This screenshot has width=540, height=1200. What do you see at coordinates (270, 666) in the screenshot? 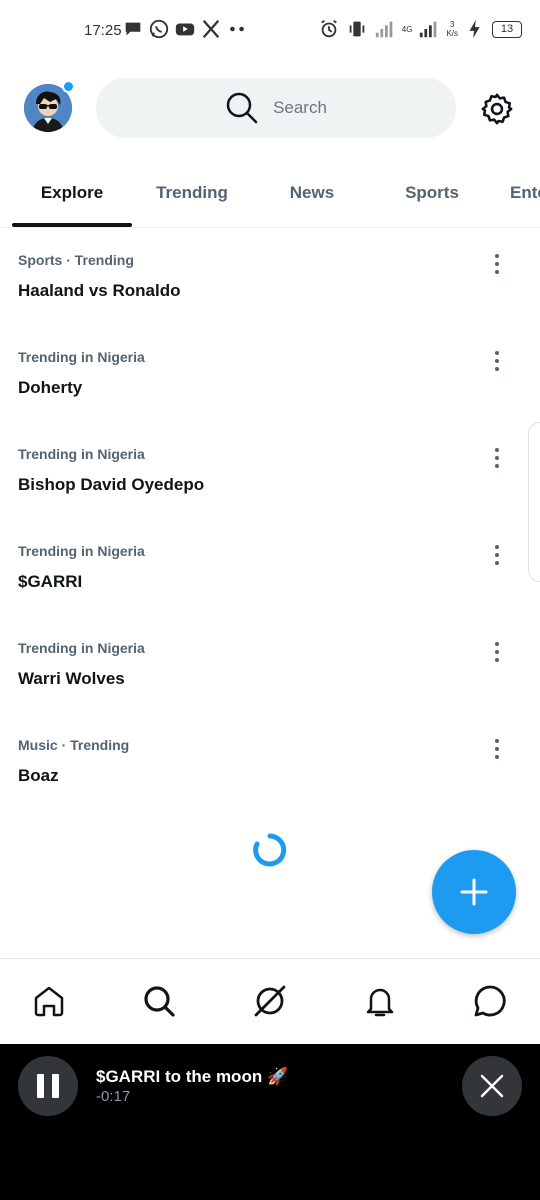
I see `list-item: Trending in Nigeria Warri Wolves` at bounding box center [270, 666].